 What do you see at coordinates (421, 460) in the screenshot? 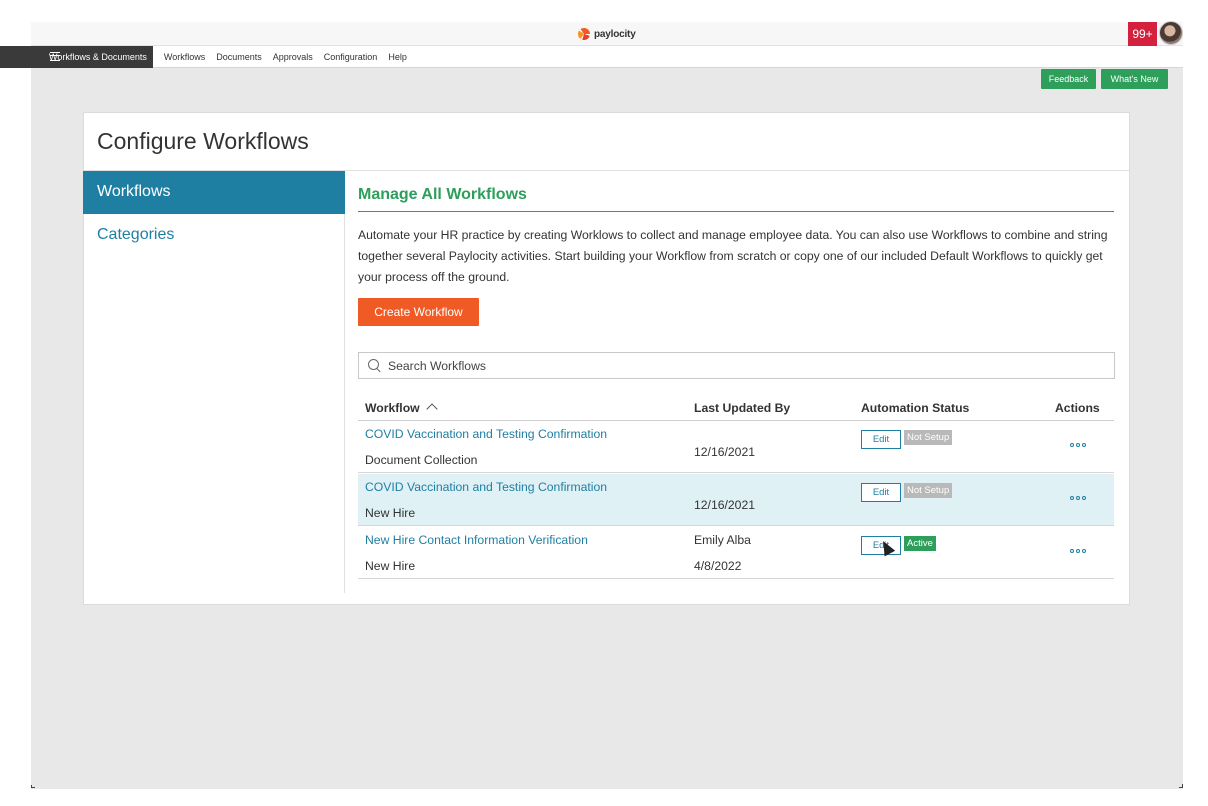
I see `workflow-category: Document Collection` at bounding box center [421, 460].